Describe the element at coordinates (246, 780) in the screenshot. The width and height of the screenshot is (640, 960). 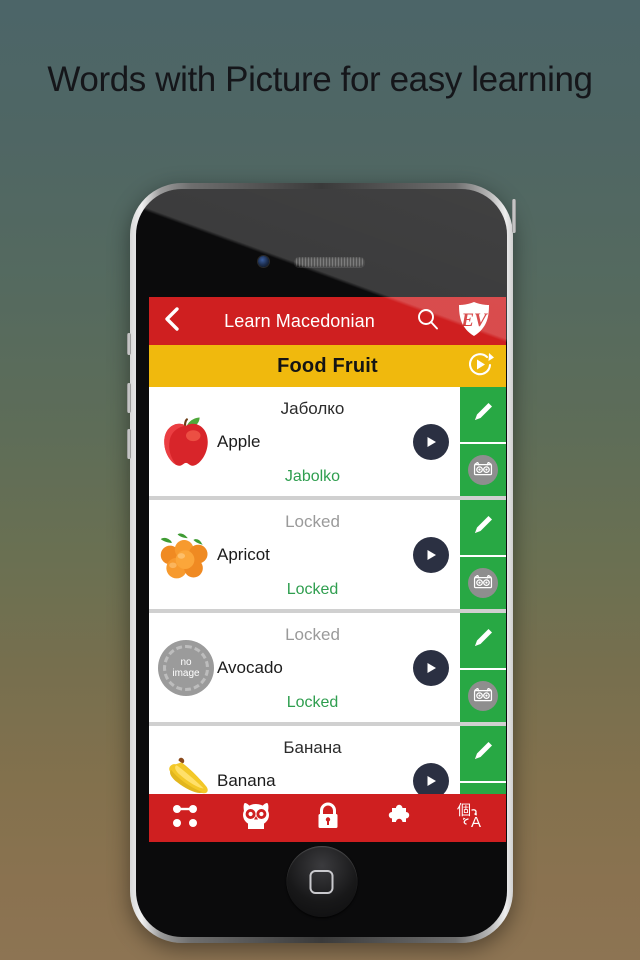
I see `word-english: Banana` at that location.